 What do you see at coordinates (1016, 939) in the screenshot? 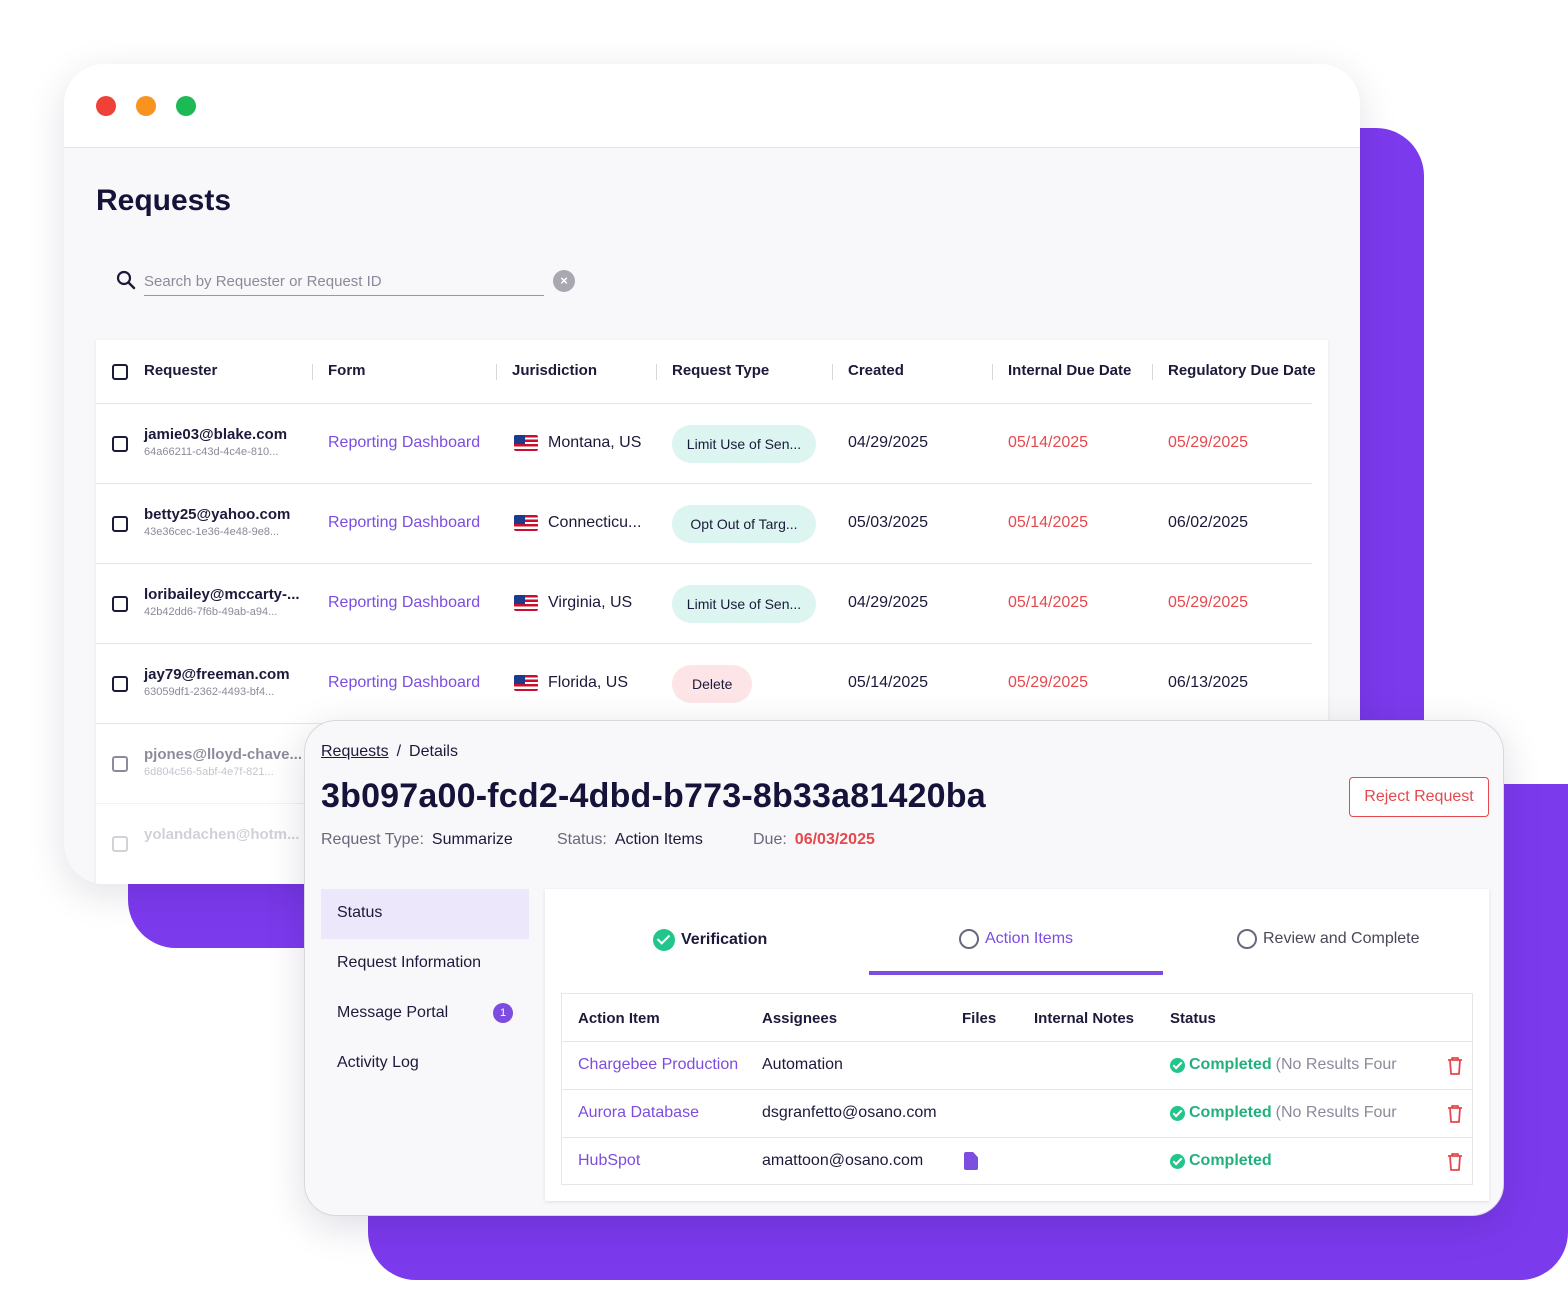
I see `step-action-items: Action Items` at bounding box center [1016, 939].